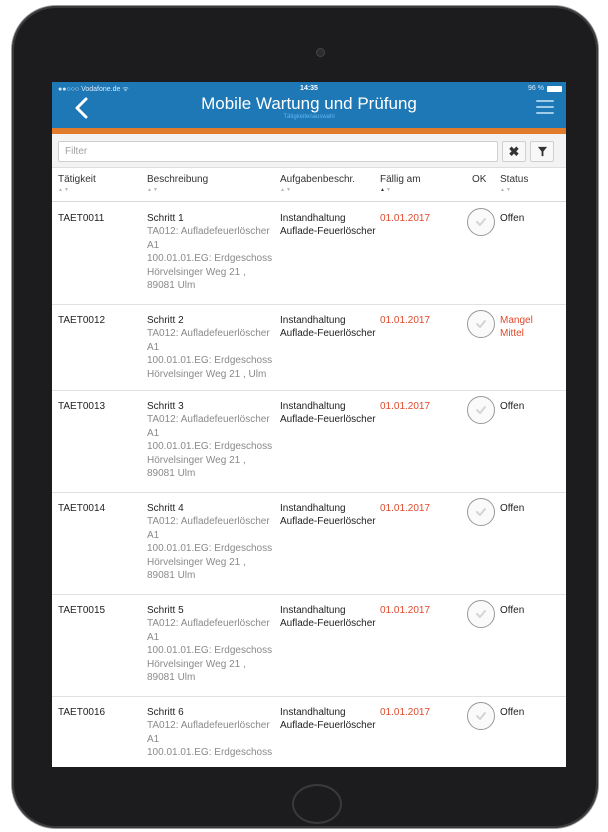 The image size is (608, 832). What do you see at coordinates (207, 374) in the screenshot?
I see `description-detail: Hörvelsinger Weg 21 , Ulm` at bounding box center [207, 374].